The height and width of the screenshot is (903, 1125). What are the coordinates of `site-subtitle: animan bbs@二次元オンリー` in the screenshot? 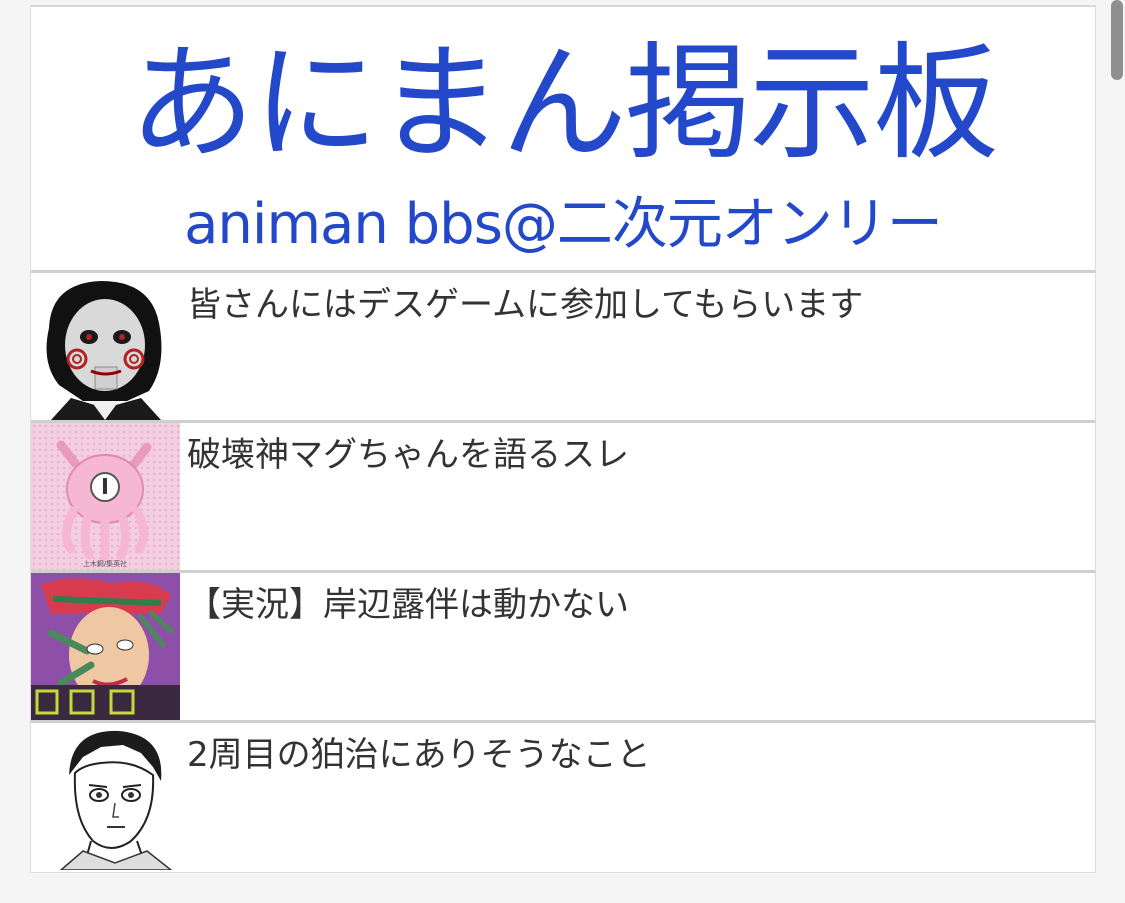 It's located at (563, 224).